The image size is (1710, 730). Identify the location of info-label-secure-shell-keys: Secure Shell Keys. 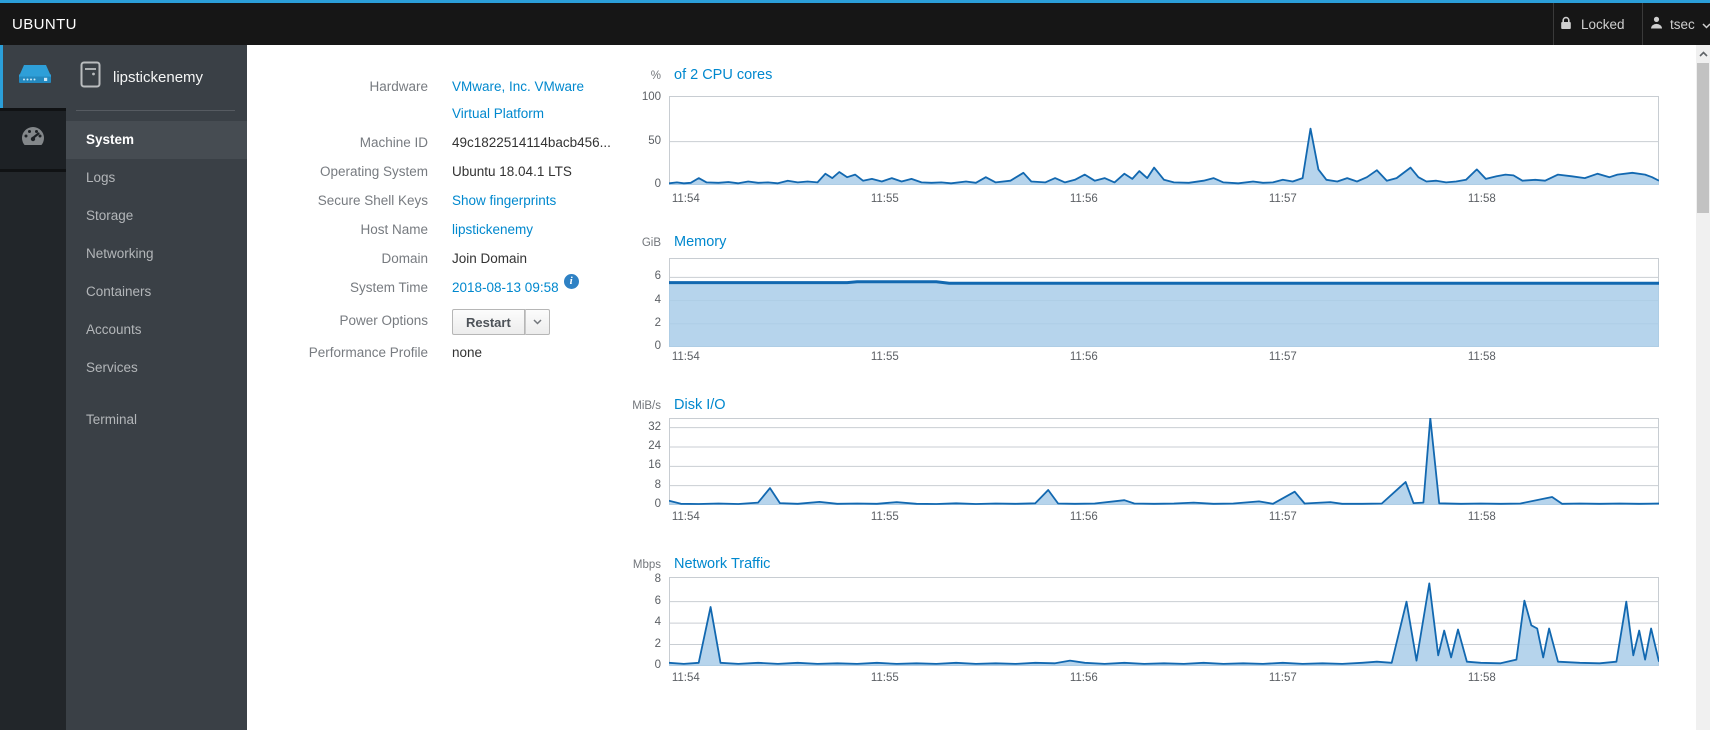
(372, 200).